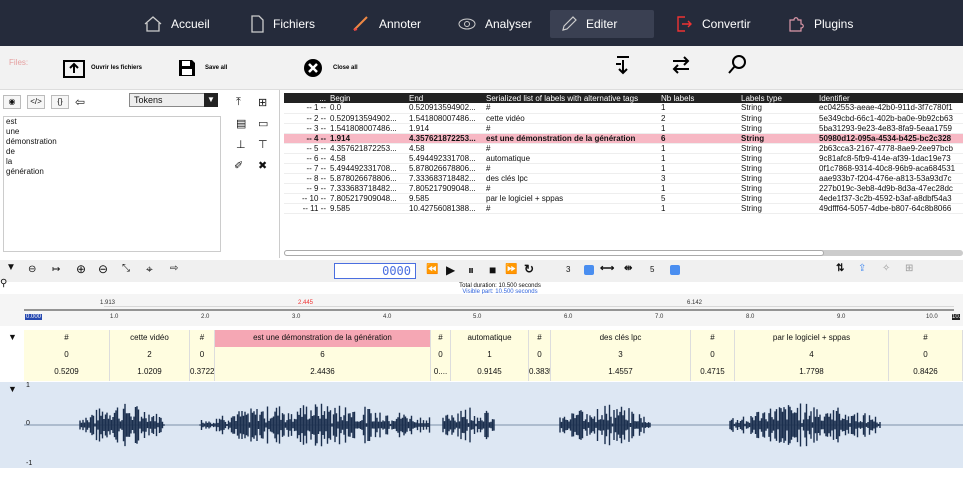 This screenshot has width=963, height=479. Describe the element at coordinates (150, 372) in the screenshot. I see `annotation-cell: 1.0209` at that location.